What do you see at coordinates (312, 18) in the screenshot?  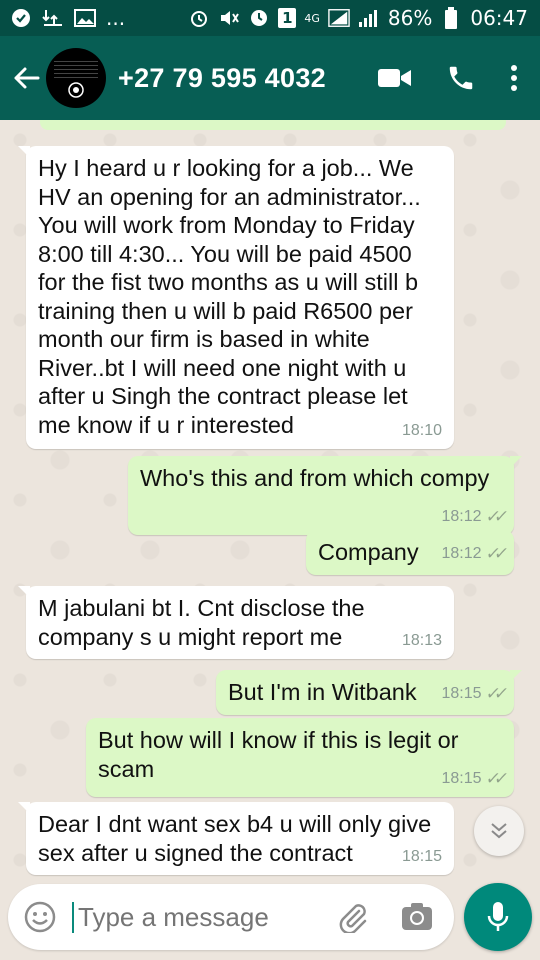 I see `network-type: 4G` at bounding box center [312, 18].